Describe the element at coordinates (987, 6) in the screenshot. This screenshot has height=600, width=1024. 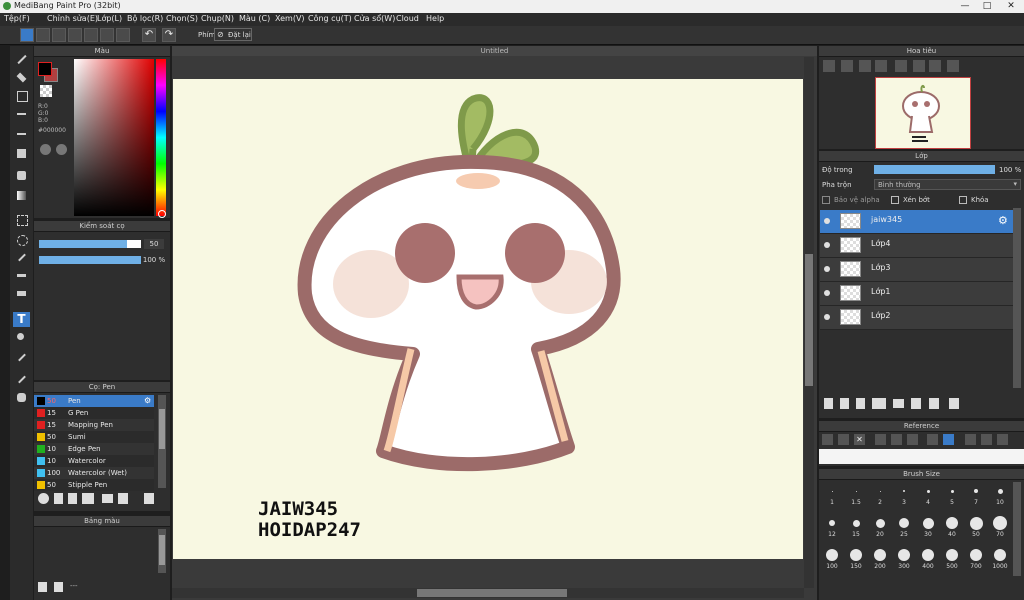
I see `maximize-button: □` at that location.